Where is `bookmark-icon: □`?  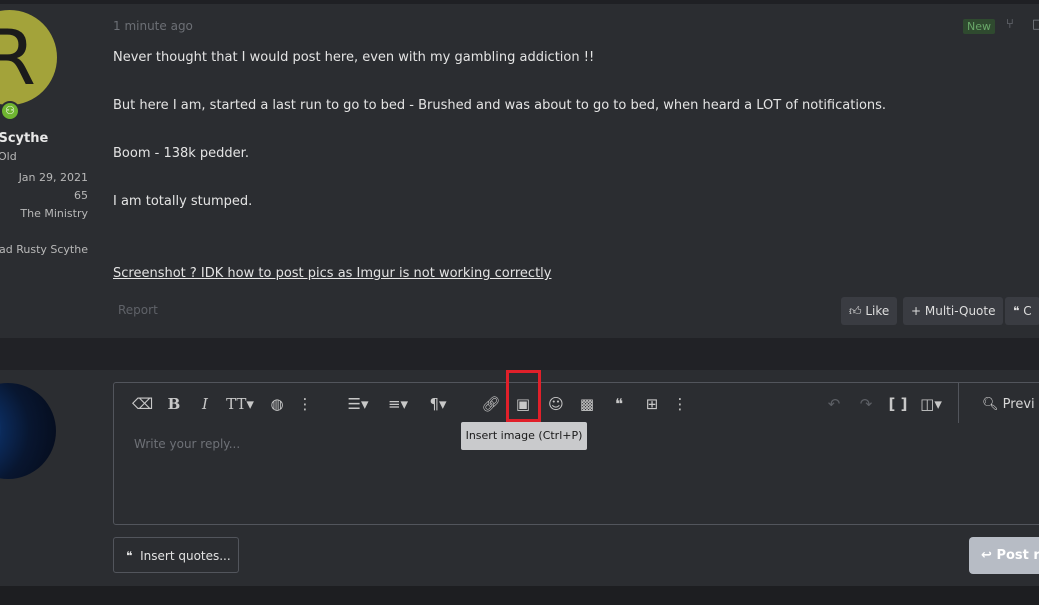 bookmark-icon: □ is located at coordinates (1035, 24).